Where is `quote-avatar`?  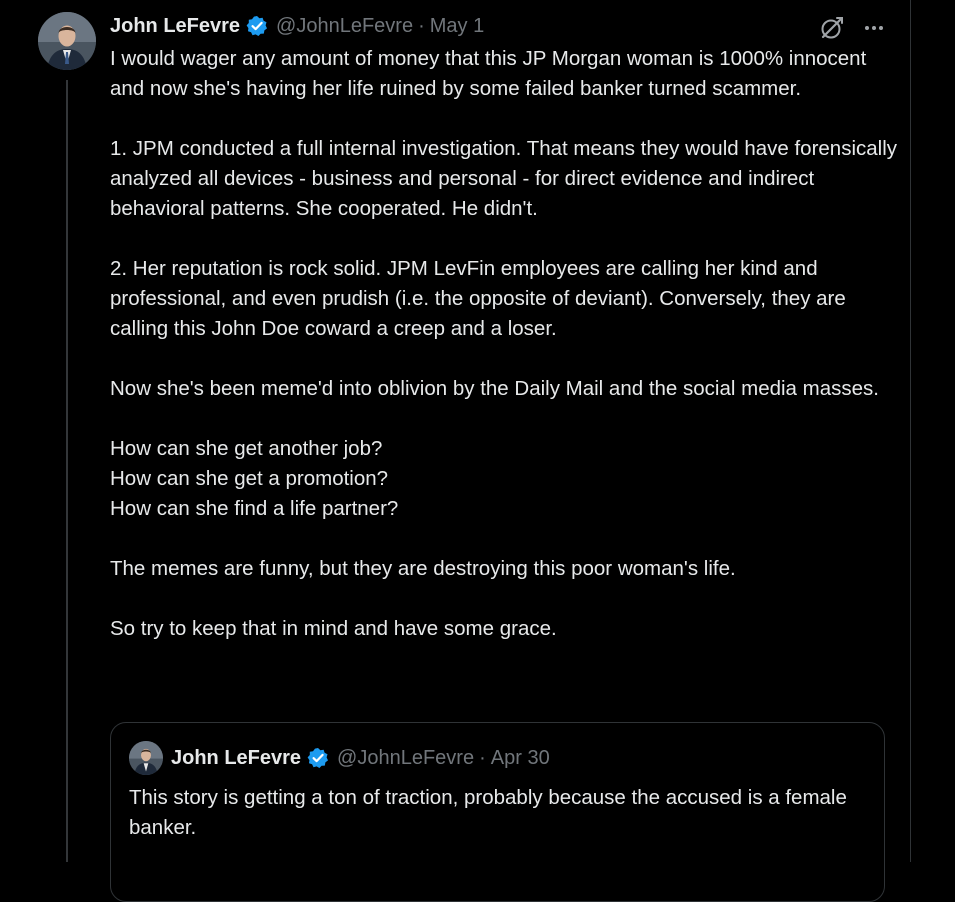 quote-avatar is located at coordinates (146, 758).